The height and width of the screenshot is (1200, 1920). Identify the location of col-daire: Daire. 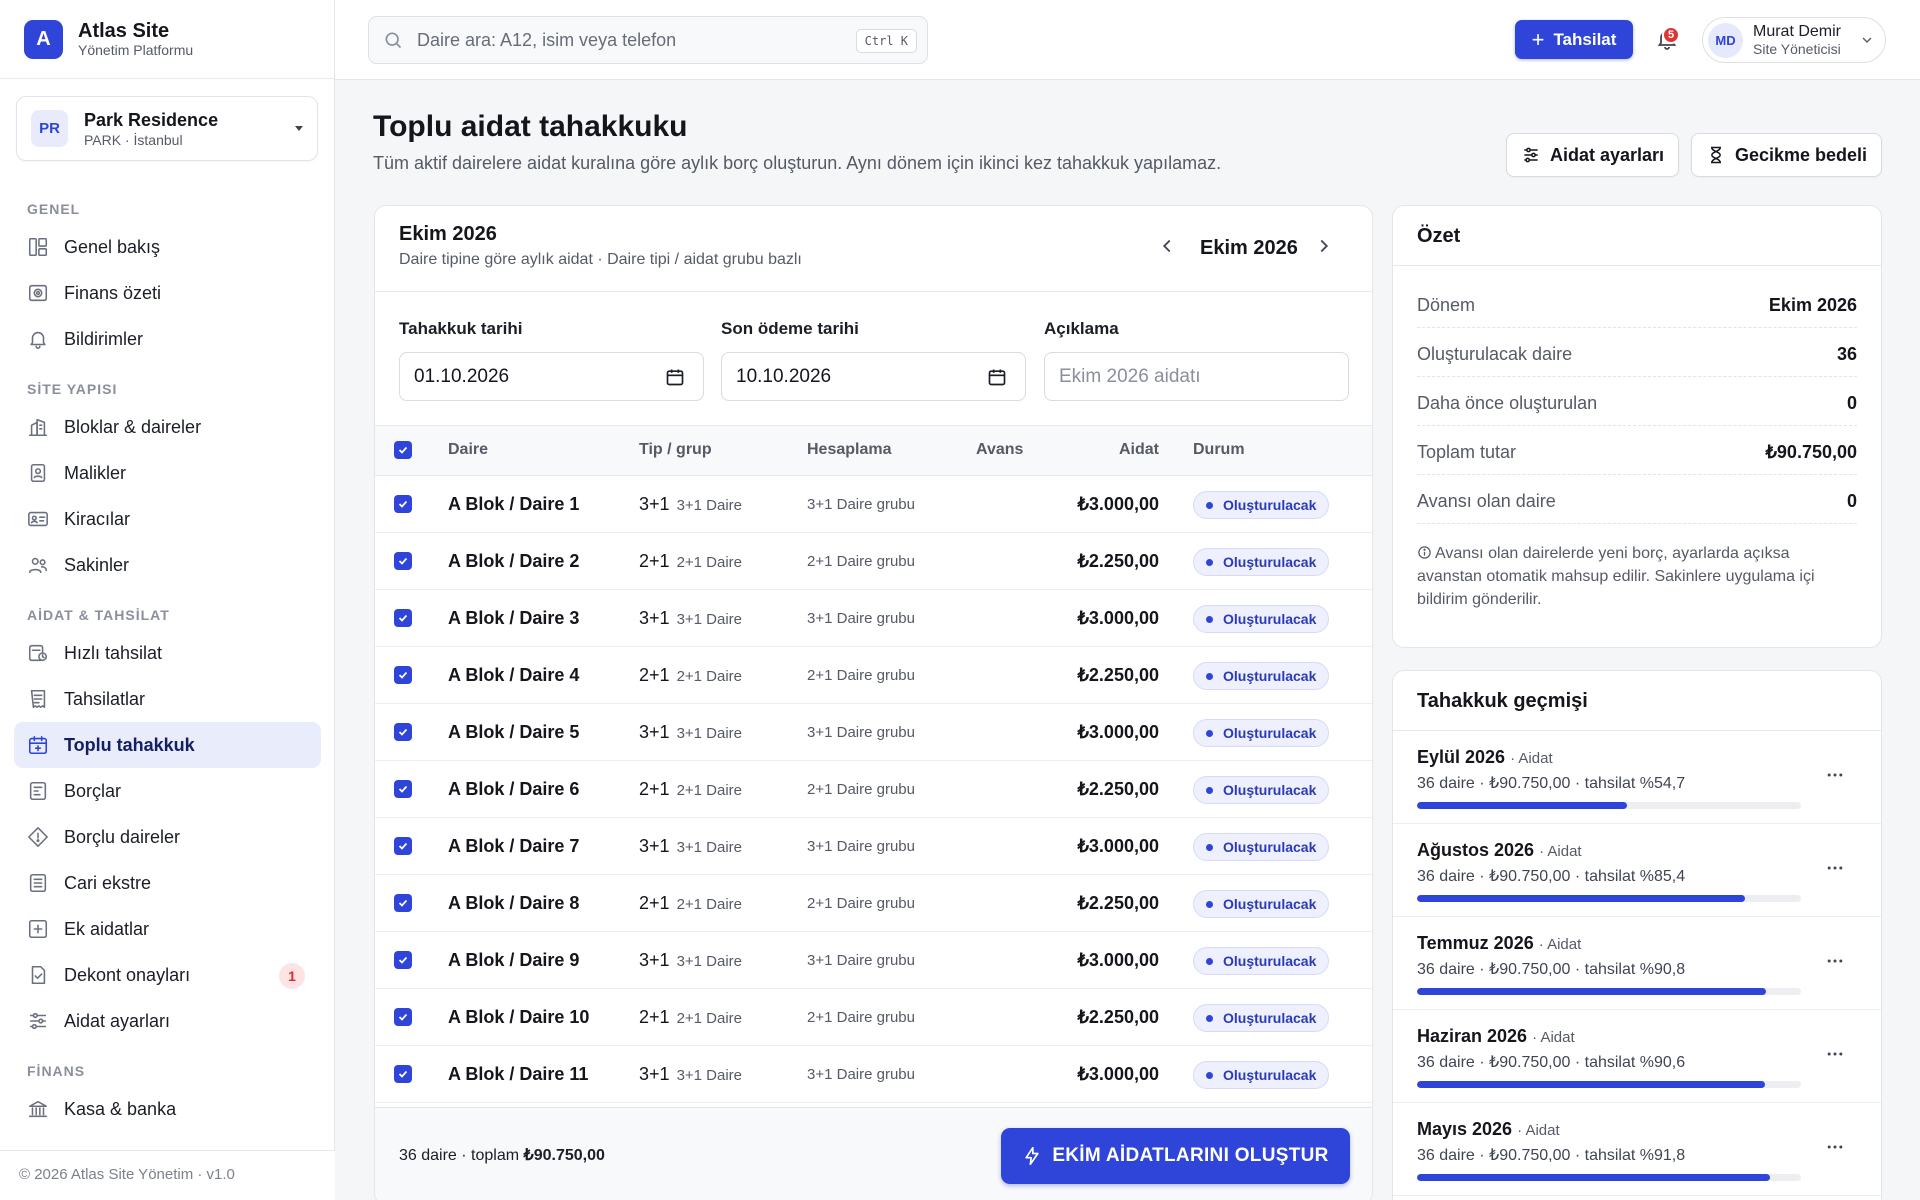
(468, 450).